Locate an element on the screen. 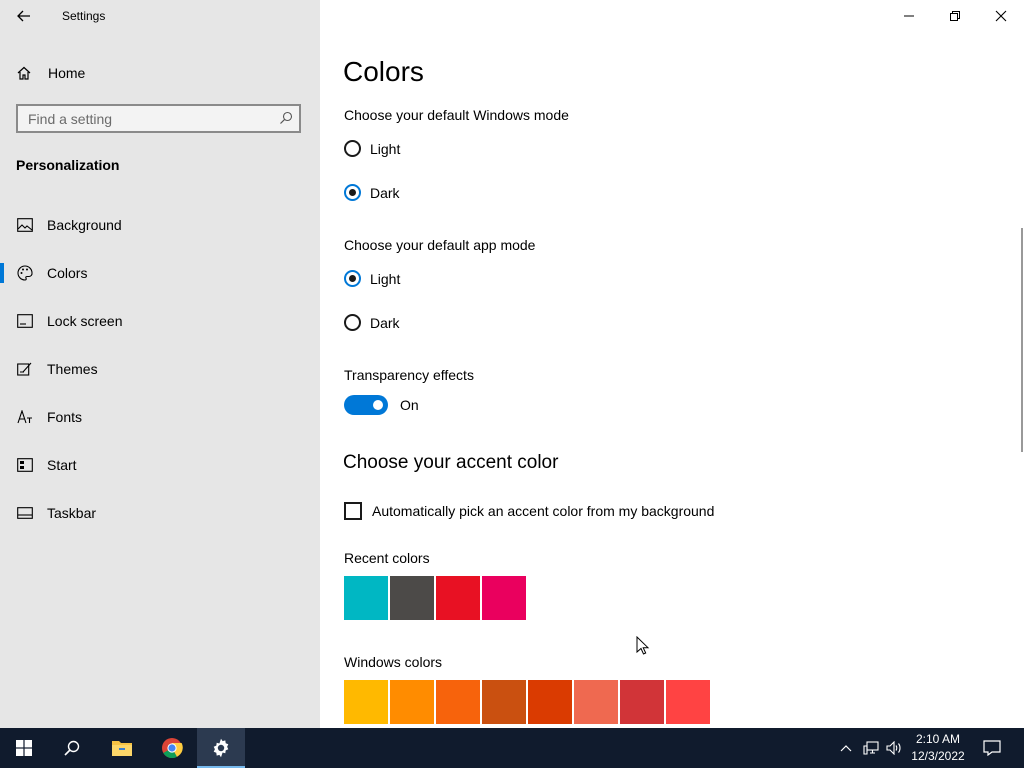 Image resolution: width=1024 pixels, height=768 pixels. toggle-track is located at coordinates (366, 405).